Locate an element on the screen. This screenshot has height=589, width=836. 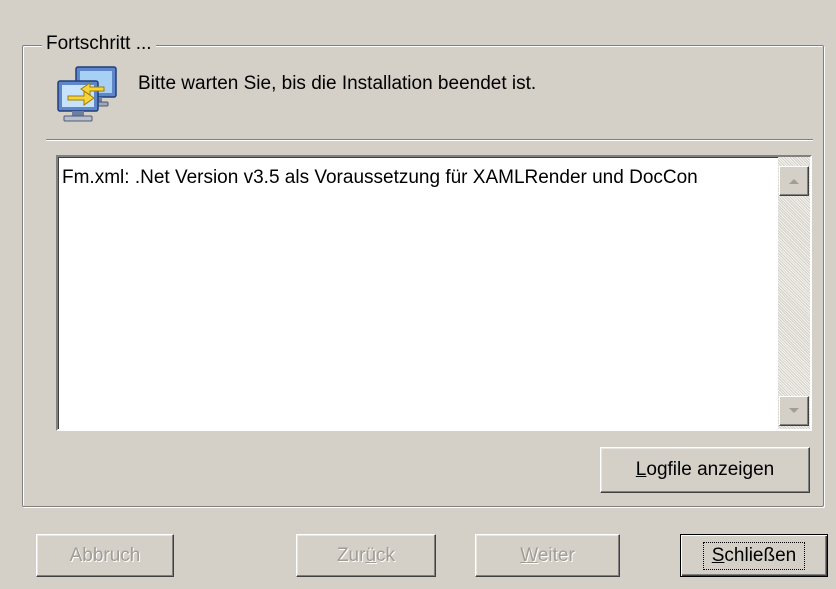
back-label: Zurück is located at coordinates (366, 555).